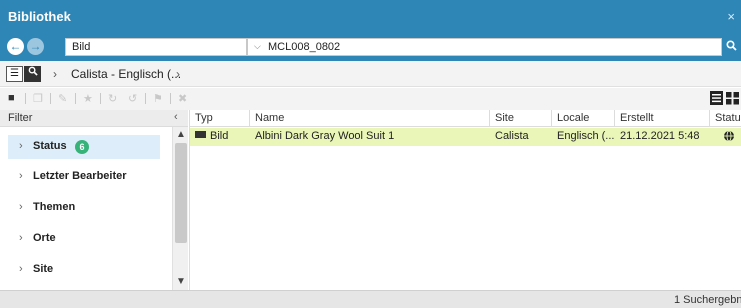 This screenshot has height=308, width=741. What do you see at coordinates (62, 98) in the screenshot?
I see `edit-icon: ✎` at bounding box center [62, 98].